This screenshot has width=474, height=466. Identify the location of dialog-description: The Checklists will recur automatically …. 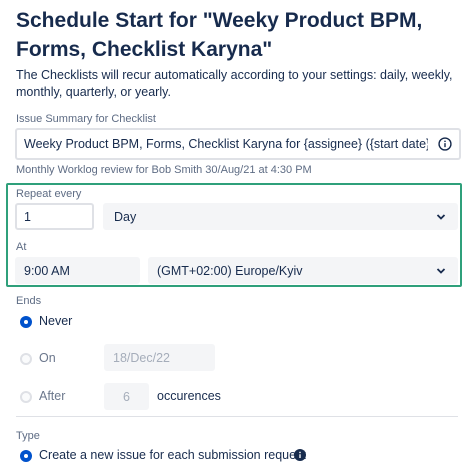
(234, 83).